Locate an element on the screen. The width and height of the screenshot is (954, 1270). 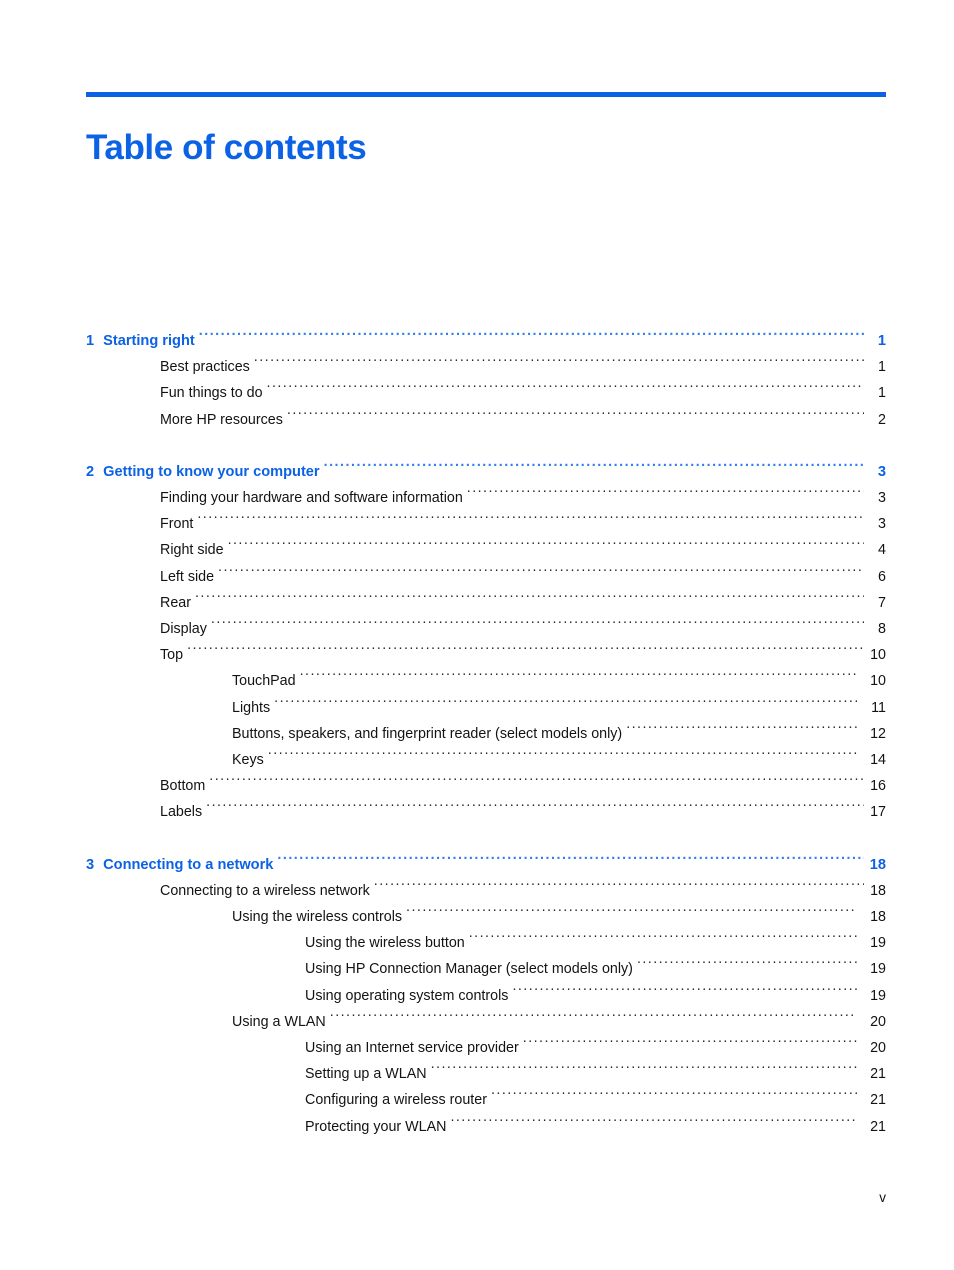
toc-entry: Using operating system controls 19 is located at coordinates (486, 996).